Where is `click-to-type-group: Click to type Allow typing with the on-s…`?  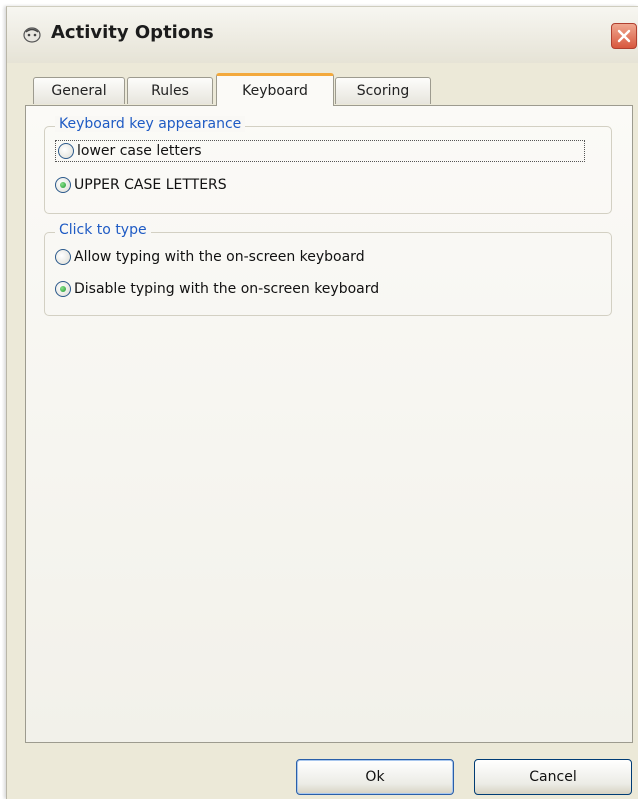 click-to-type-group: Click to type Allow typing with the on-s… is located at coordinates (328, 269).